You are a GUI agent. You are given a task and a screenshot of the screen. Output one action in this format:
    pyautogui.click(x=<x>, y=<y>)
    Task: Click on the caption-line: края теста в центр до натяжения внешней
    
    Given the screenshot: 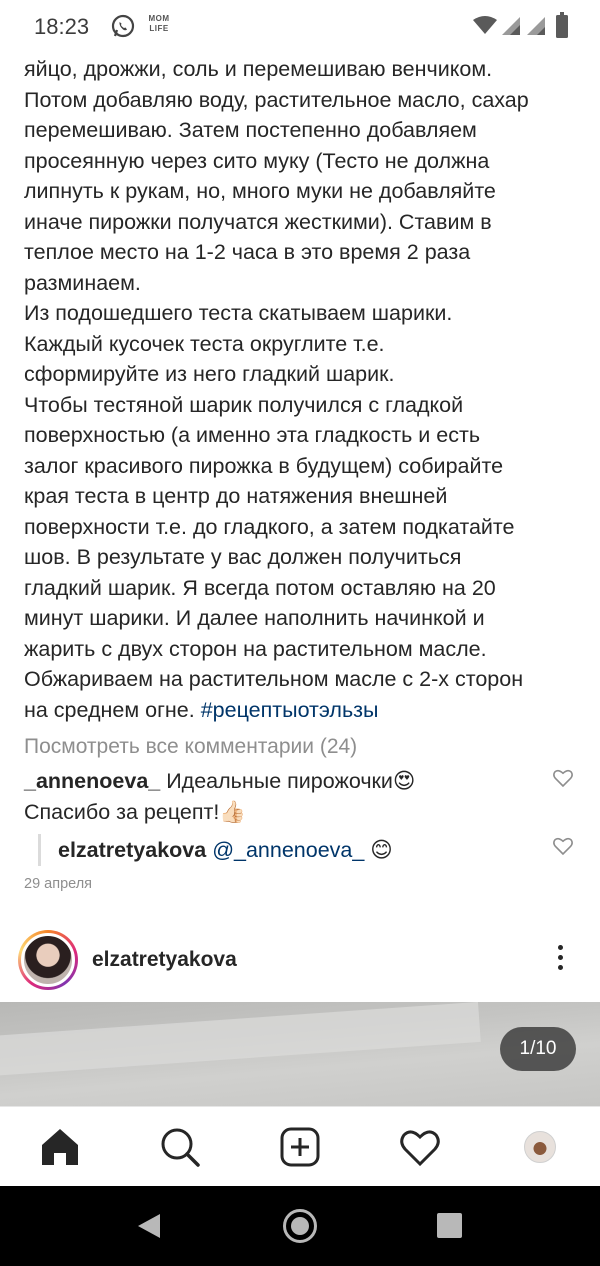 What is the action you would take?
    pyautogui.click(x=236, y=496)
    